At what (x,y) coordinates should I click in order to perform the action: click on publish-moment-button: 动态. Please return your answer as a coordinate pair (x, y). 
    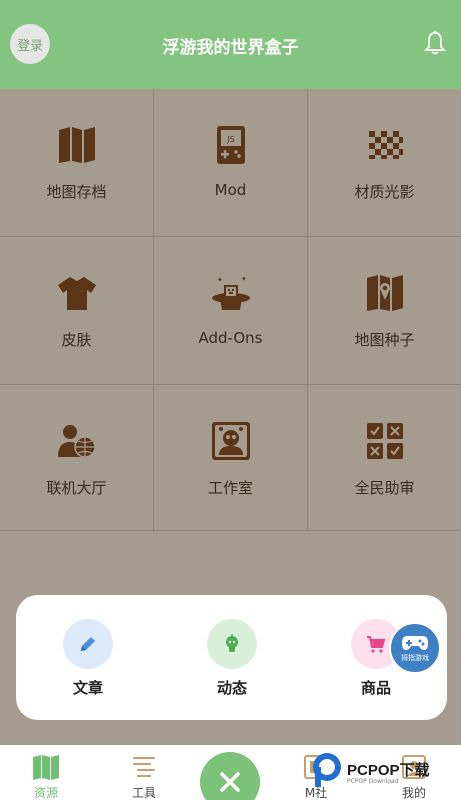
    Looking at the image, I should click on (232, 664).